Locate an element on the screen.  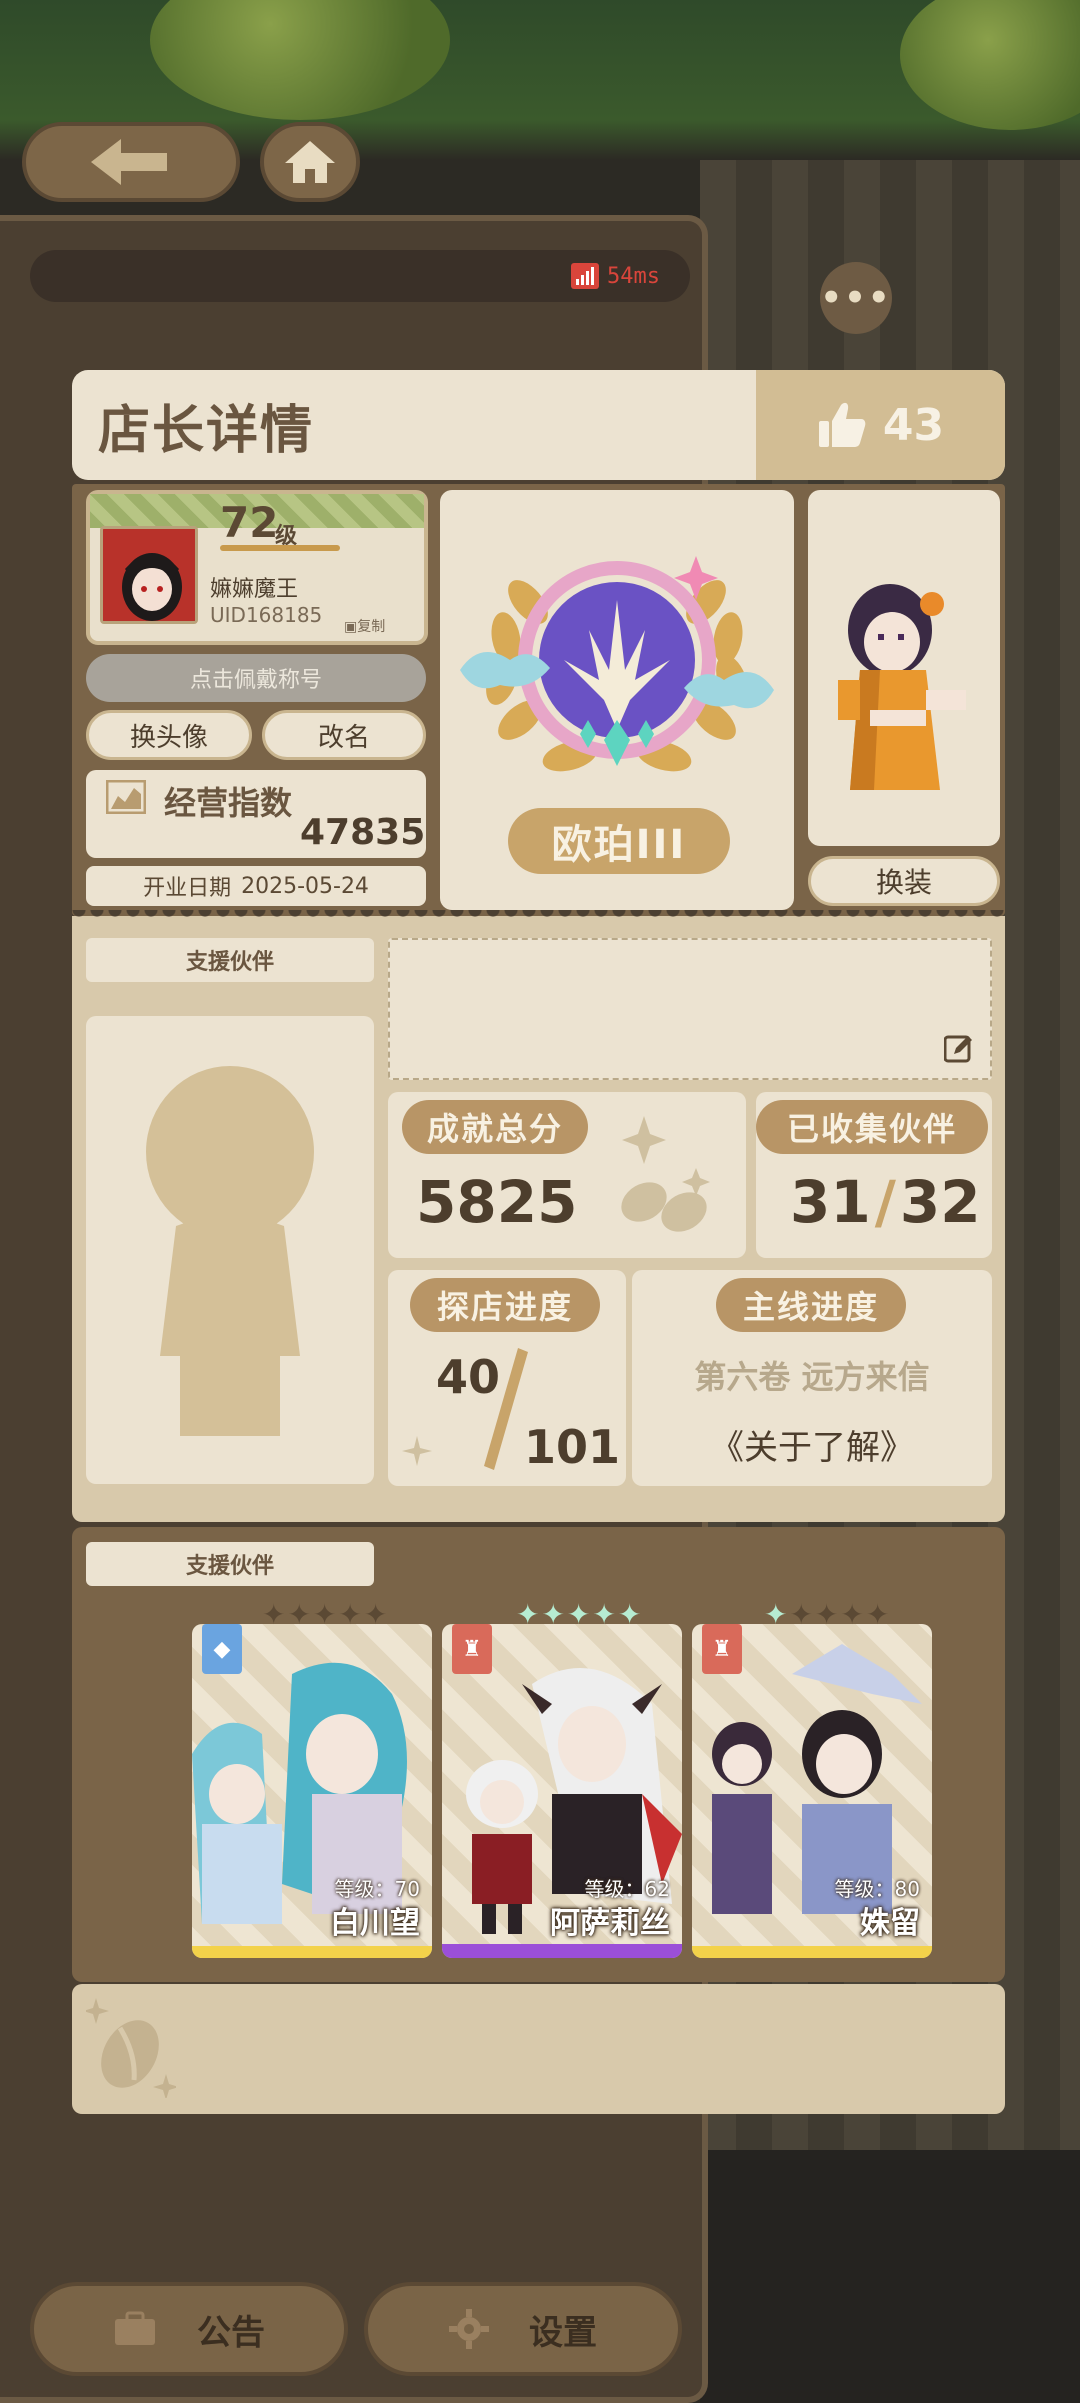
edit-icon is located at coordinates (958, 1049).